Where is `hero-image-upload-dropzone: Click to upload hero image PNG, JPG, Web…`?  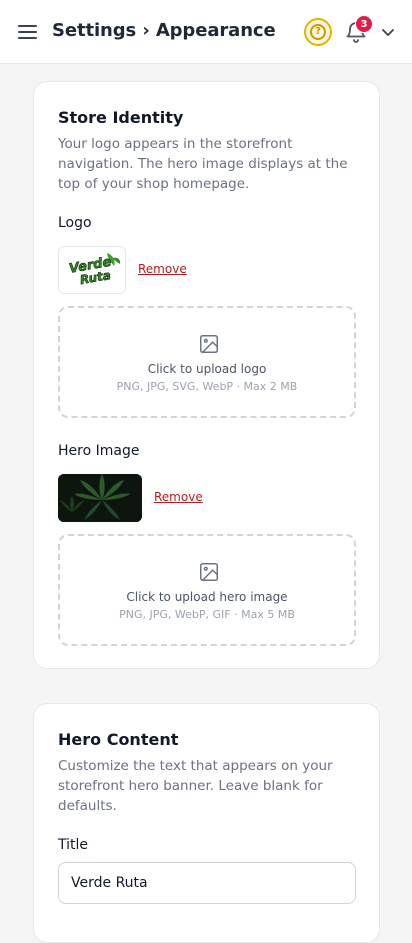 hero-image-upload-dropzone: Click to upload hero image PNG, JPG, Web… is located at coordinates (207, 590).